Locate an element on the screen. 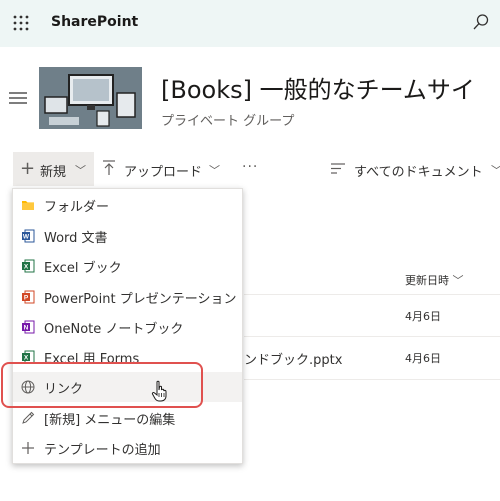 This screenshot has height=501, width=500. svg-text: N is located at coordinates (26, 328).